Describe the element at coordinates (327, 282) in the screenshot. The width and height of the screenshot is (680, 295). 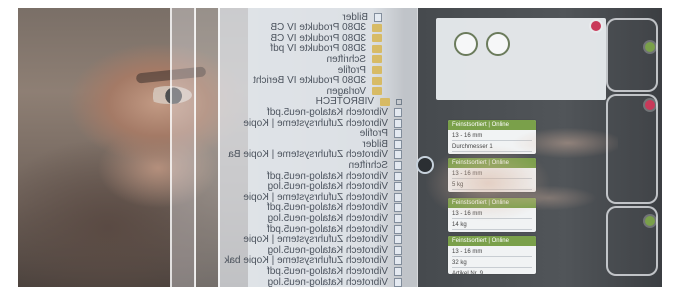
I see `file-tree-label: Vibrotech Katalog-neu5.log` at that location.